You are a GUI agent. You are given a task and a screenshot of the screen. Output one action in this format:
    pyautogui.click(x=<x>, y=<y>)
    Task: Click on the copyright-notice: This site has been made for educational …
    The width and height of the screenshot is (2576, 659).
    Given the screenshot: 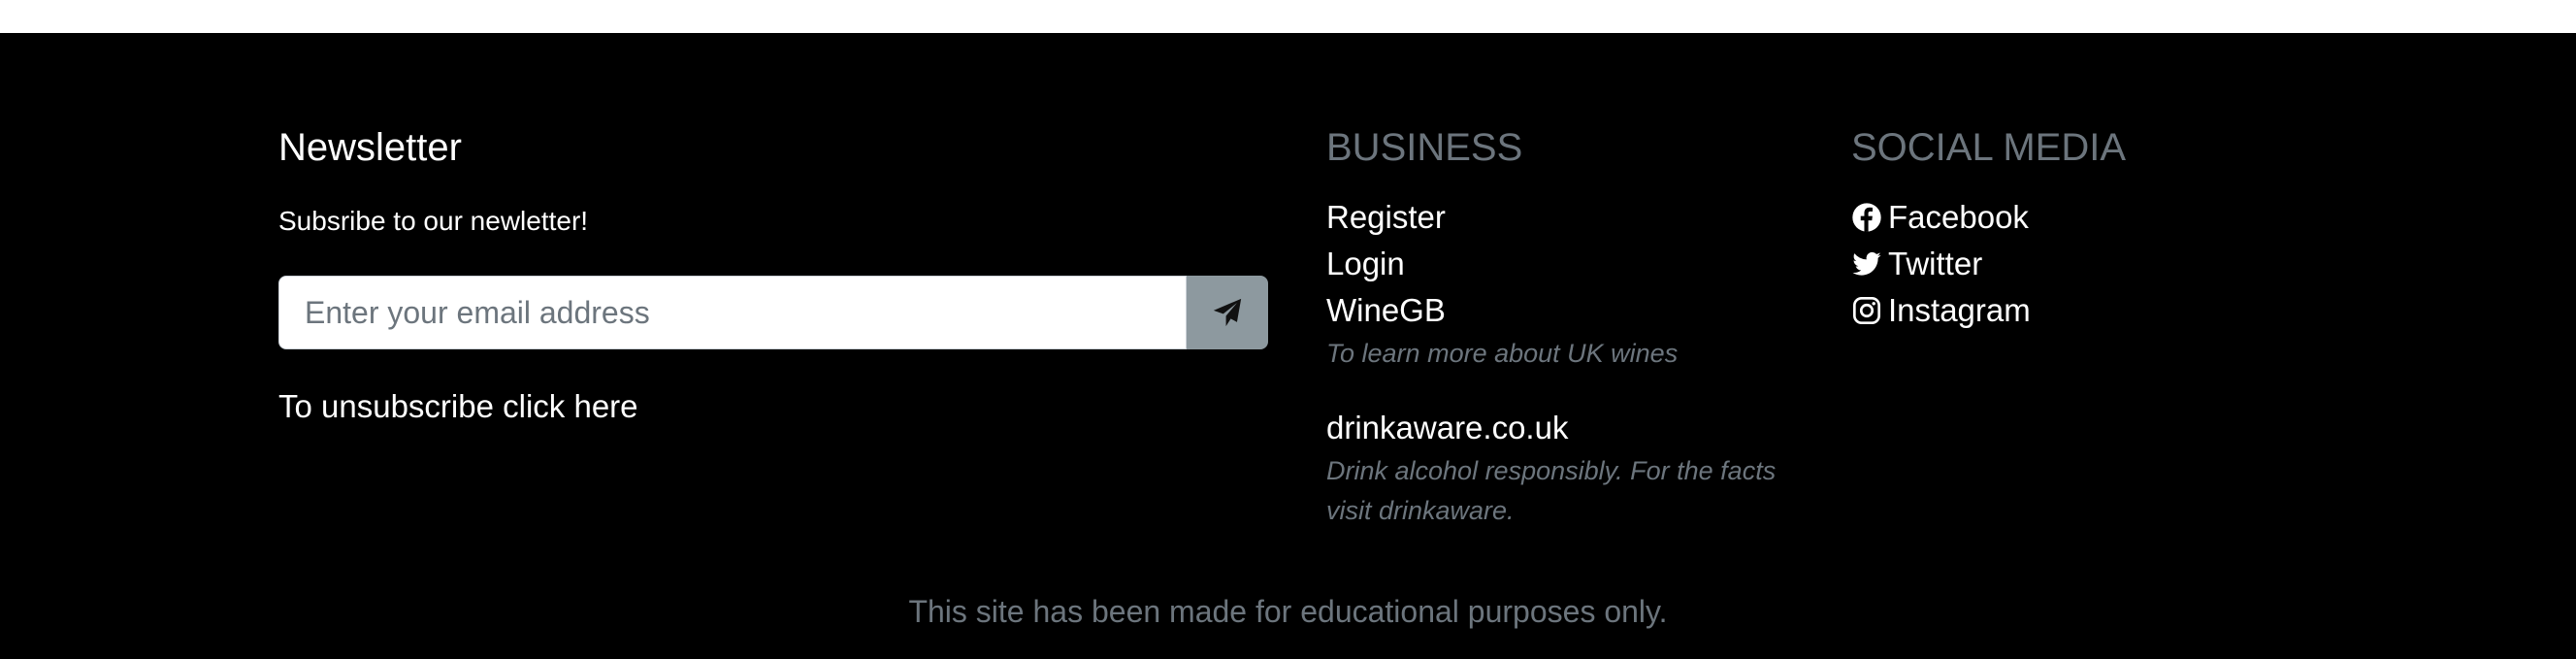 What is the action you would take?
    pyautogui.click(x=1288, y=611)
    